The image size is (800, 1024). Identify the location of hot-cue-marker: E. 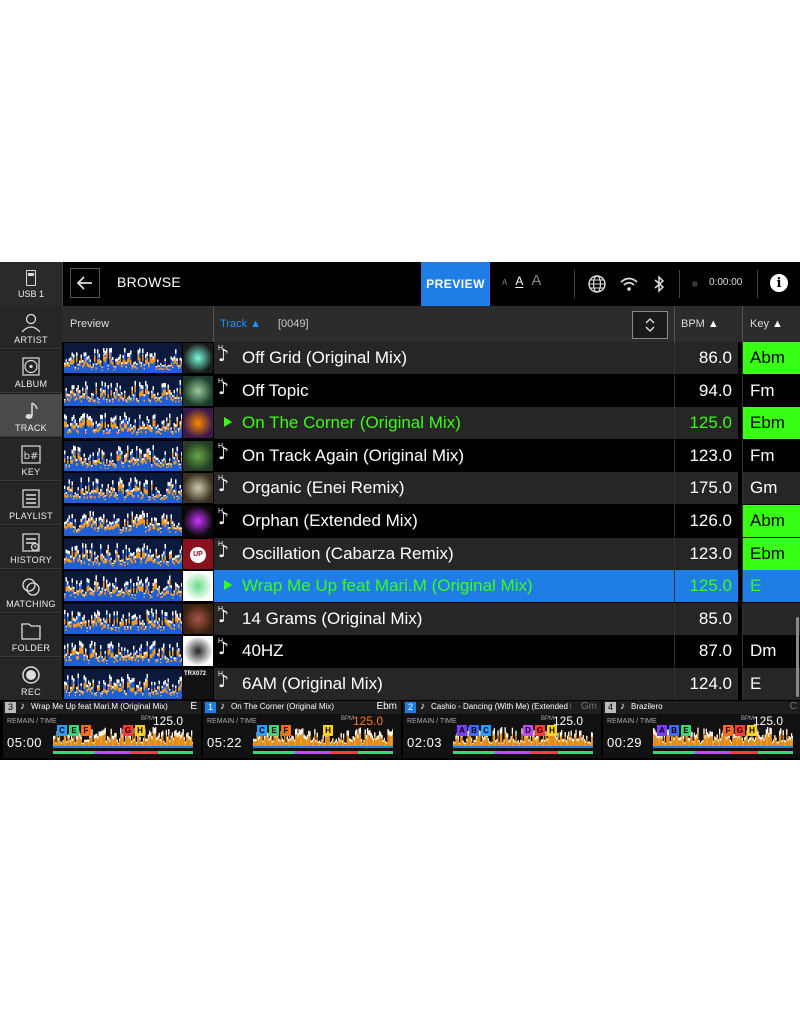
(74, 730).